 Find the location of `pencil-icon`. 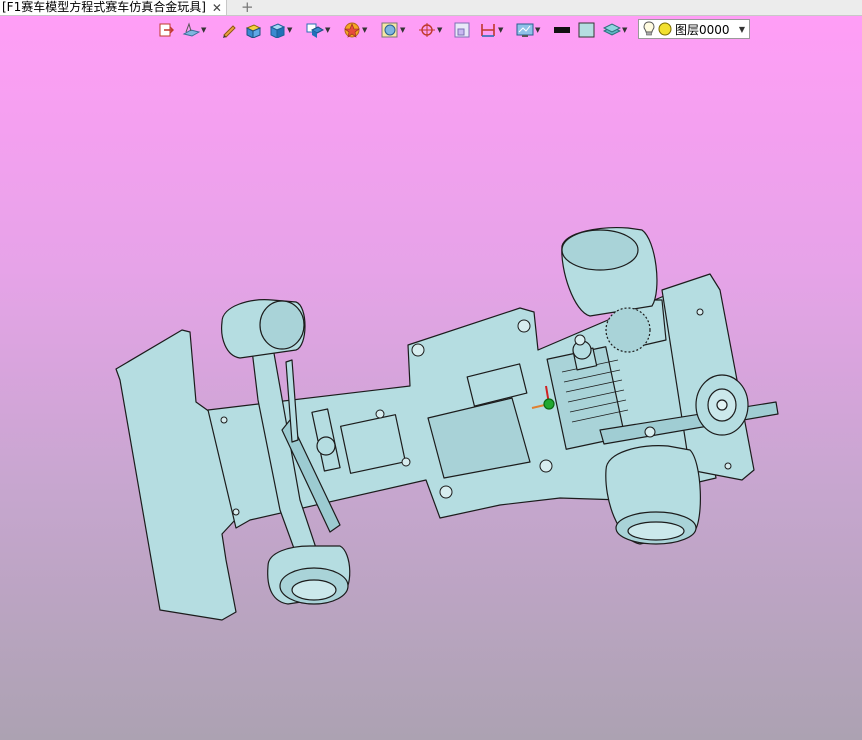

pencil-icon is located at coordinates (229, 30).